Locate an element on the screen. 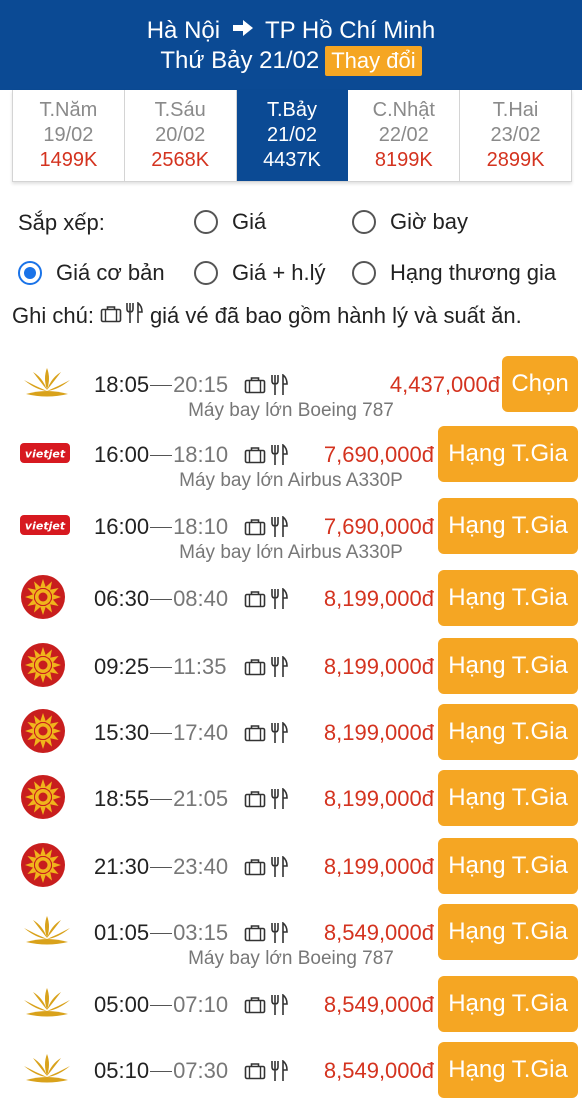 This screenshot has height=1107, width=582. depart-time: 05:00 is located at coordinates (122, 1004).